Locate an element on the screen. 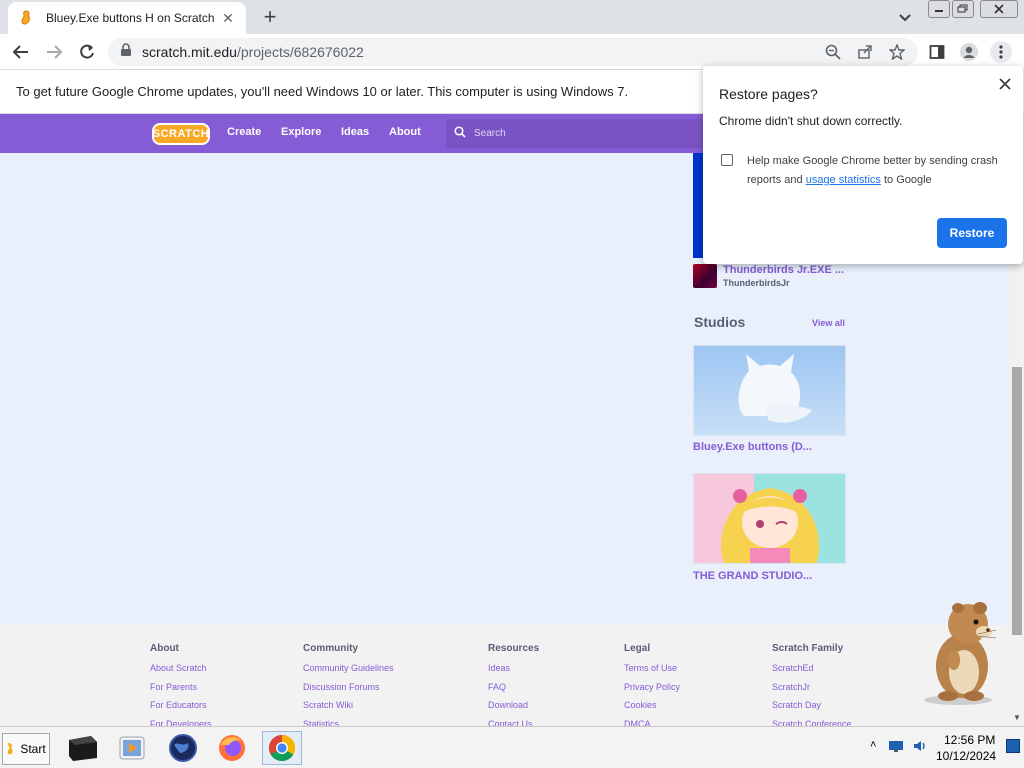 This screenshot has height=768, width=1024. new-tab-button: + is located at coordinates (270, 16).